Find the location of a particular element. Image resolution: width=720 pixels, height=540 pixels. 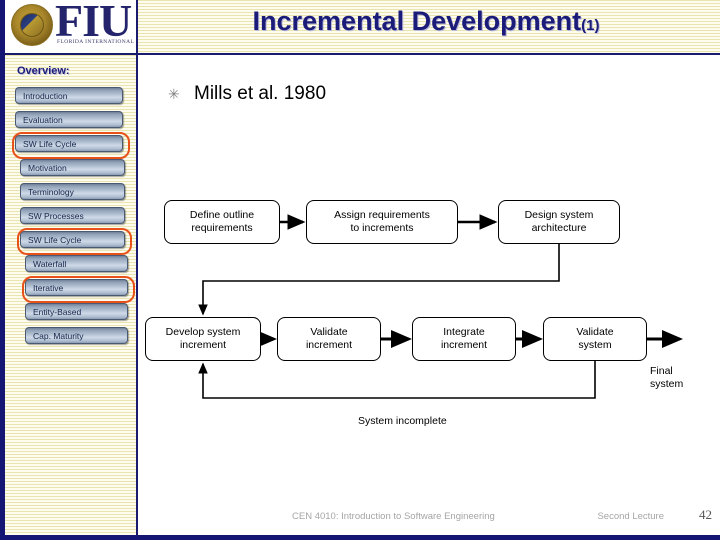

diagram-box-design-system-architecture: Design system architecture is located at coordinates (559, 222).